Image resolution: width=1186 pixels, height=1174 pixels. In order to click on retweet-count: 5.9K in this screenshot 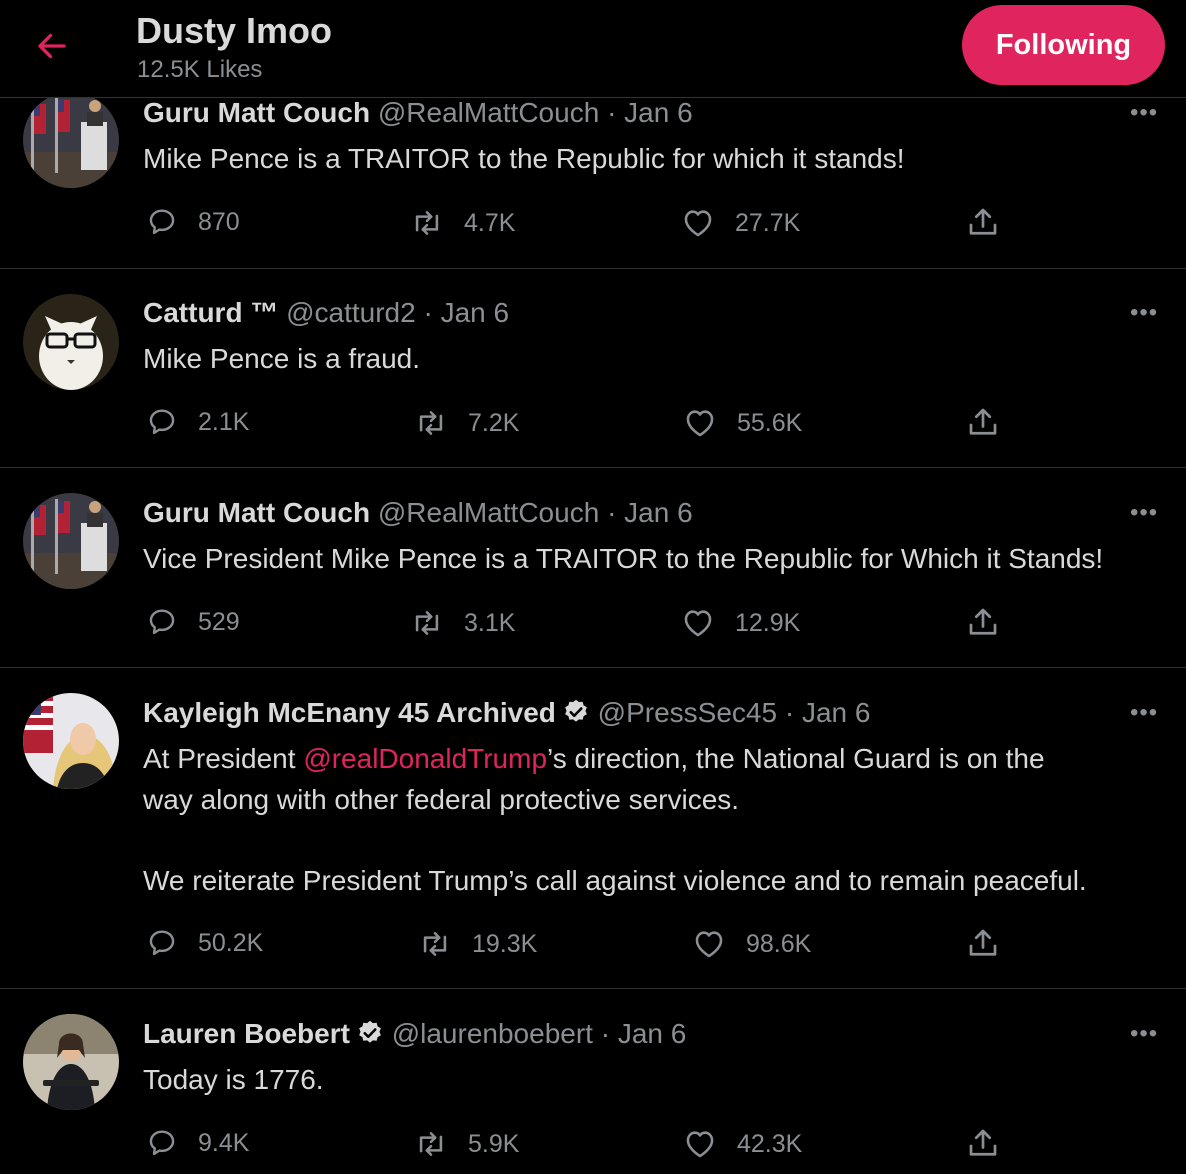, I will do `click(494, 1143)`.